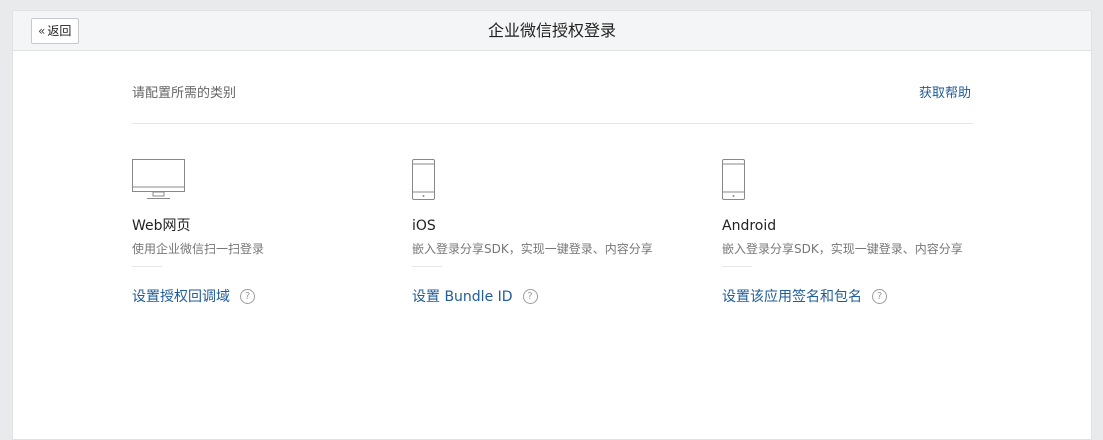 The height and width of the screenshot is (440, 1103). What do you see at coordinates (424, 226) in the screenshot?
I see `category-name: iOS` at bounding box center [424, 226].